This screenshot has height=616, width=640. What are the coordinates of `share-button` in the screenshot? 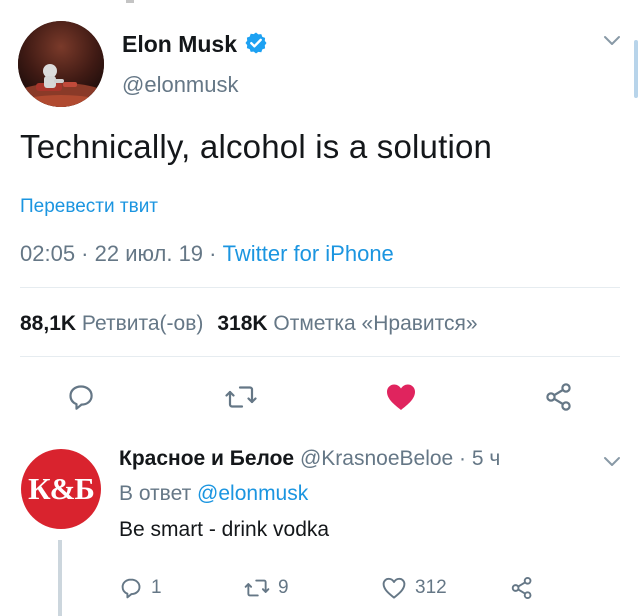 It's located at (559, 397).